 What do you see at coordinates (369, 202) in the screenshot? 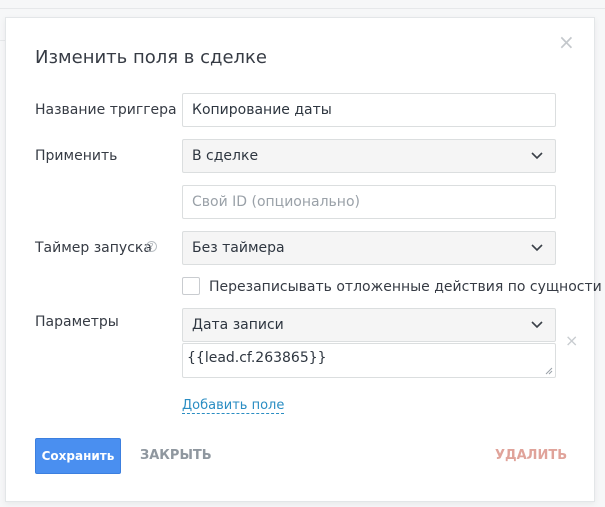
I see `custom-id-input: Свой ID (опционально)` at bounding box center [369, 202].